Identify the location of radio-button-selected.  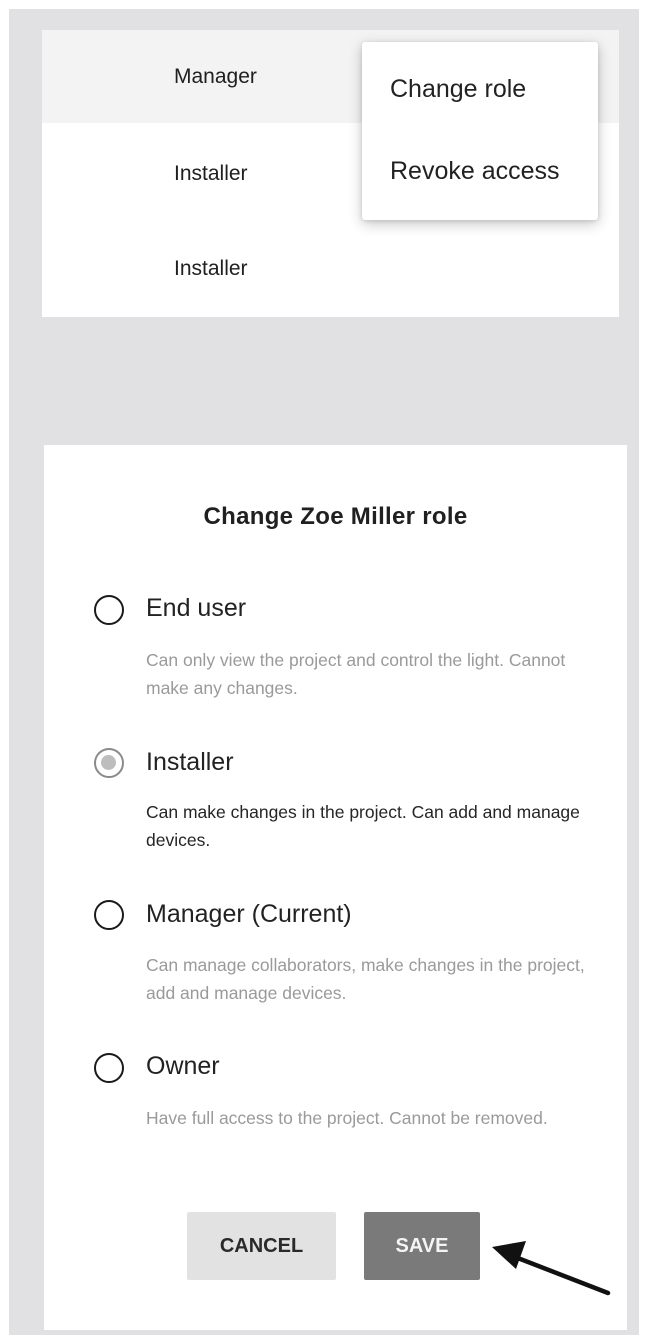
(109, 763).